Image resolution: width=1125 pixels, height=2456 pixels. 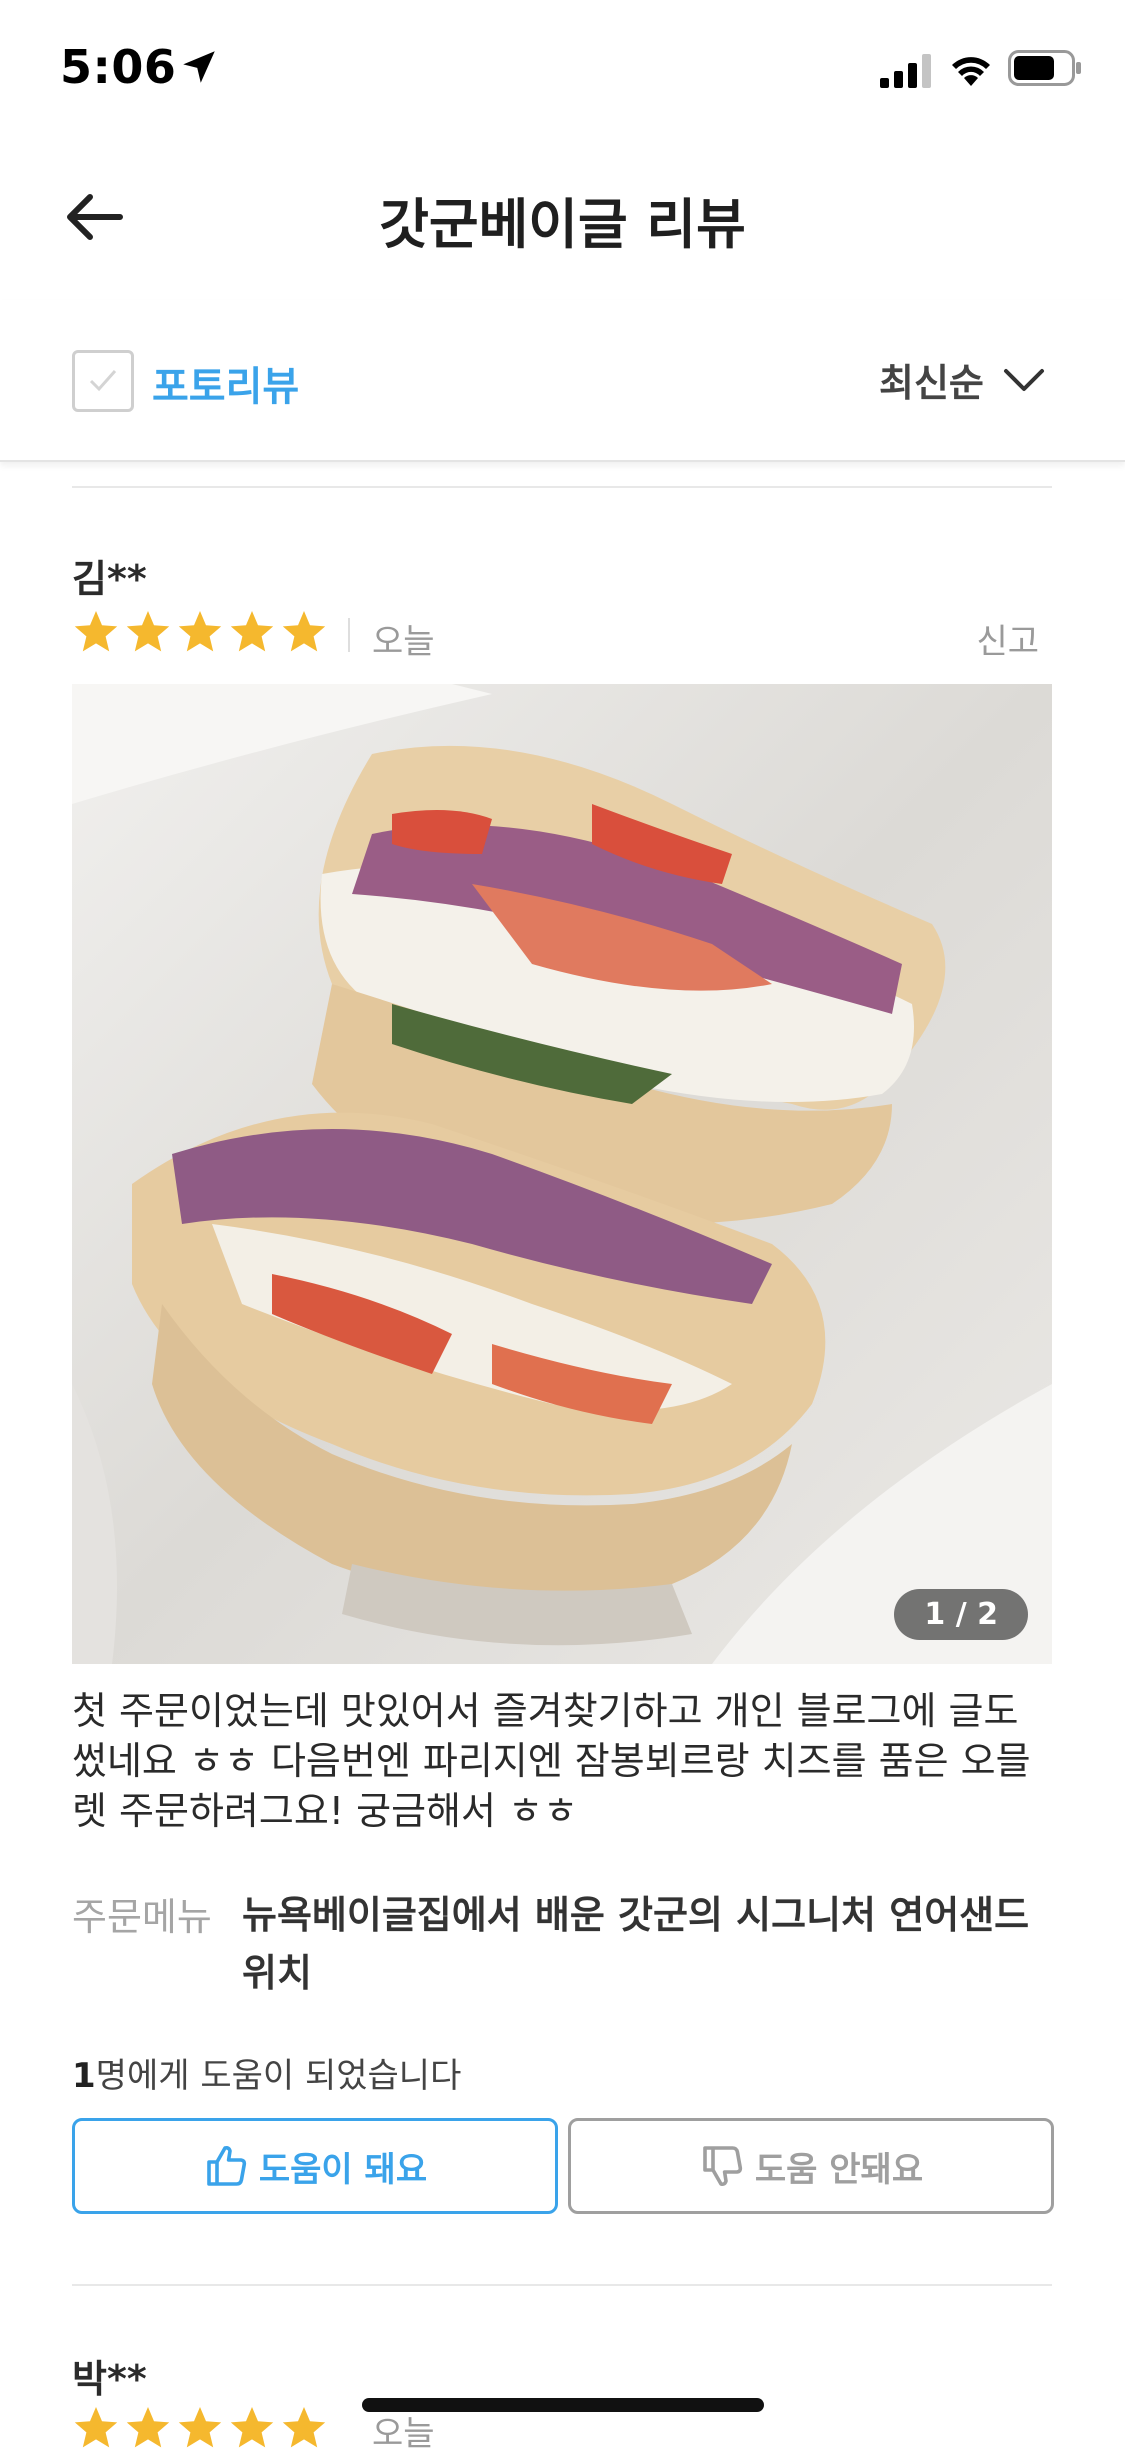 What do you see at coordinates (562, 381) in the screenshot?
I see `filter-bar: 포토리뷰 최신순` at bounding box center [562, 381].